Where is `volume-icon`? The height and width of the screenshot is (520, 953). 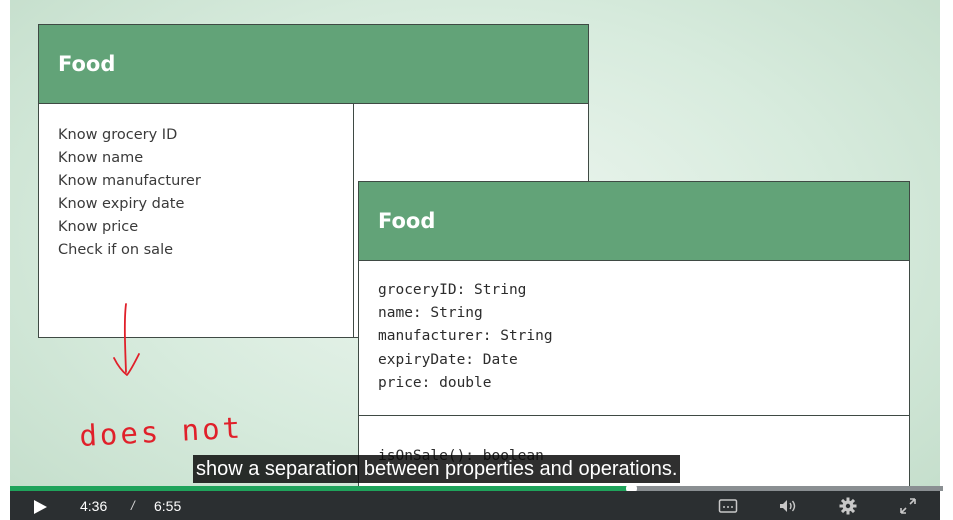
volume-icon is located at coordinates (788, 506).